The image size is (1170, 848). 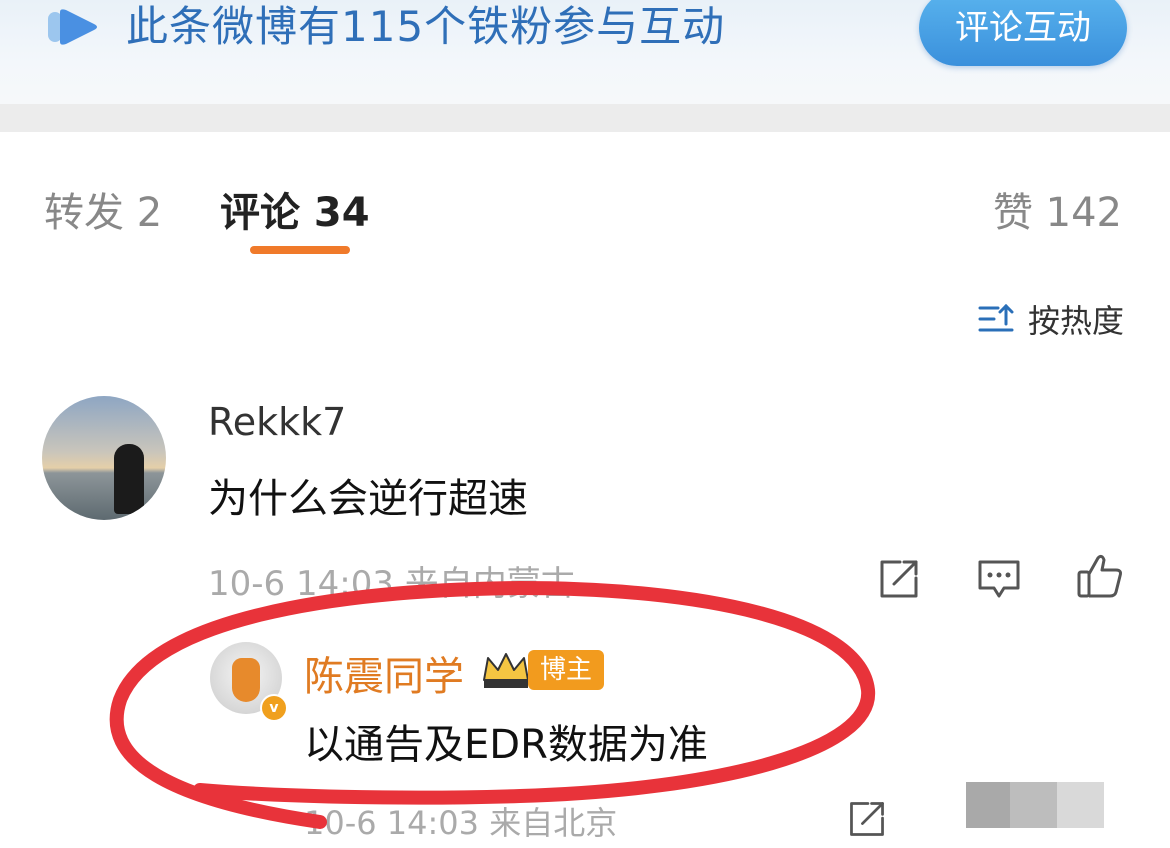 I want to click on comment-text: 为什么会逆行超速, so click(x=368, y=499).